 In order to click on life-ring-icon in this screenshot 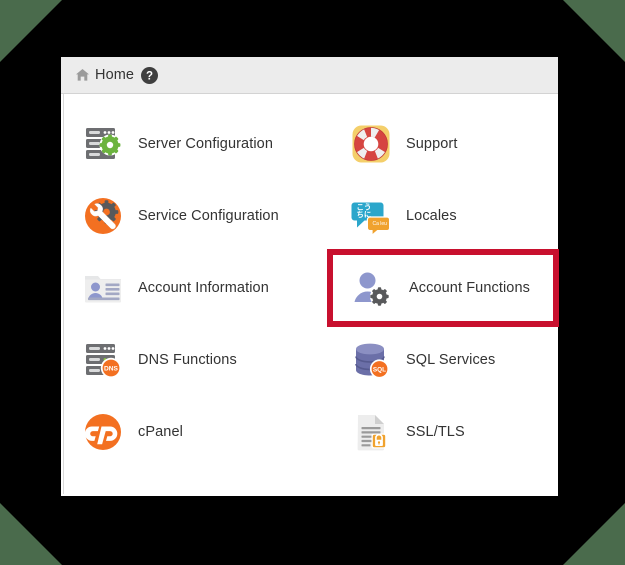, I will do `click(371, 144)`.